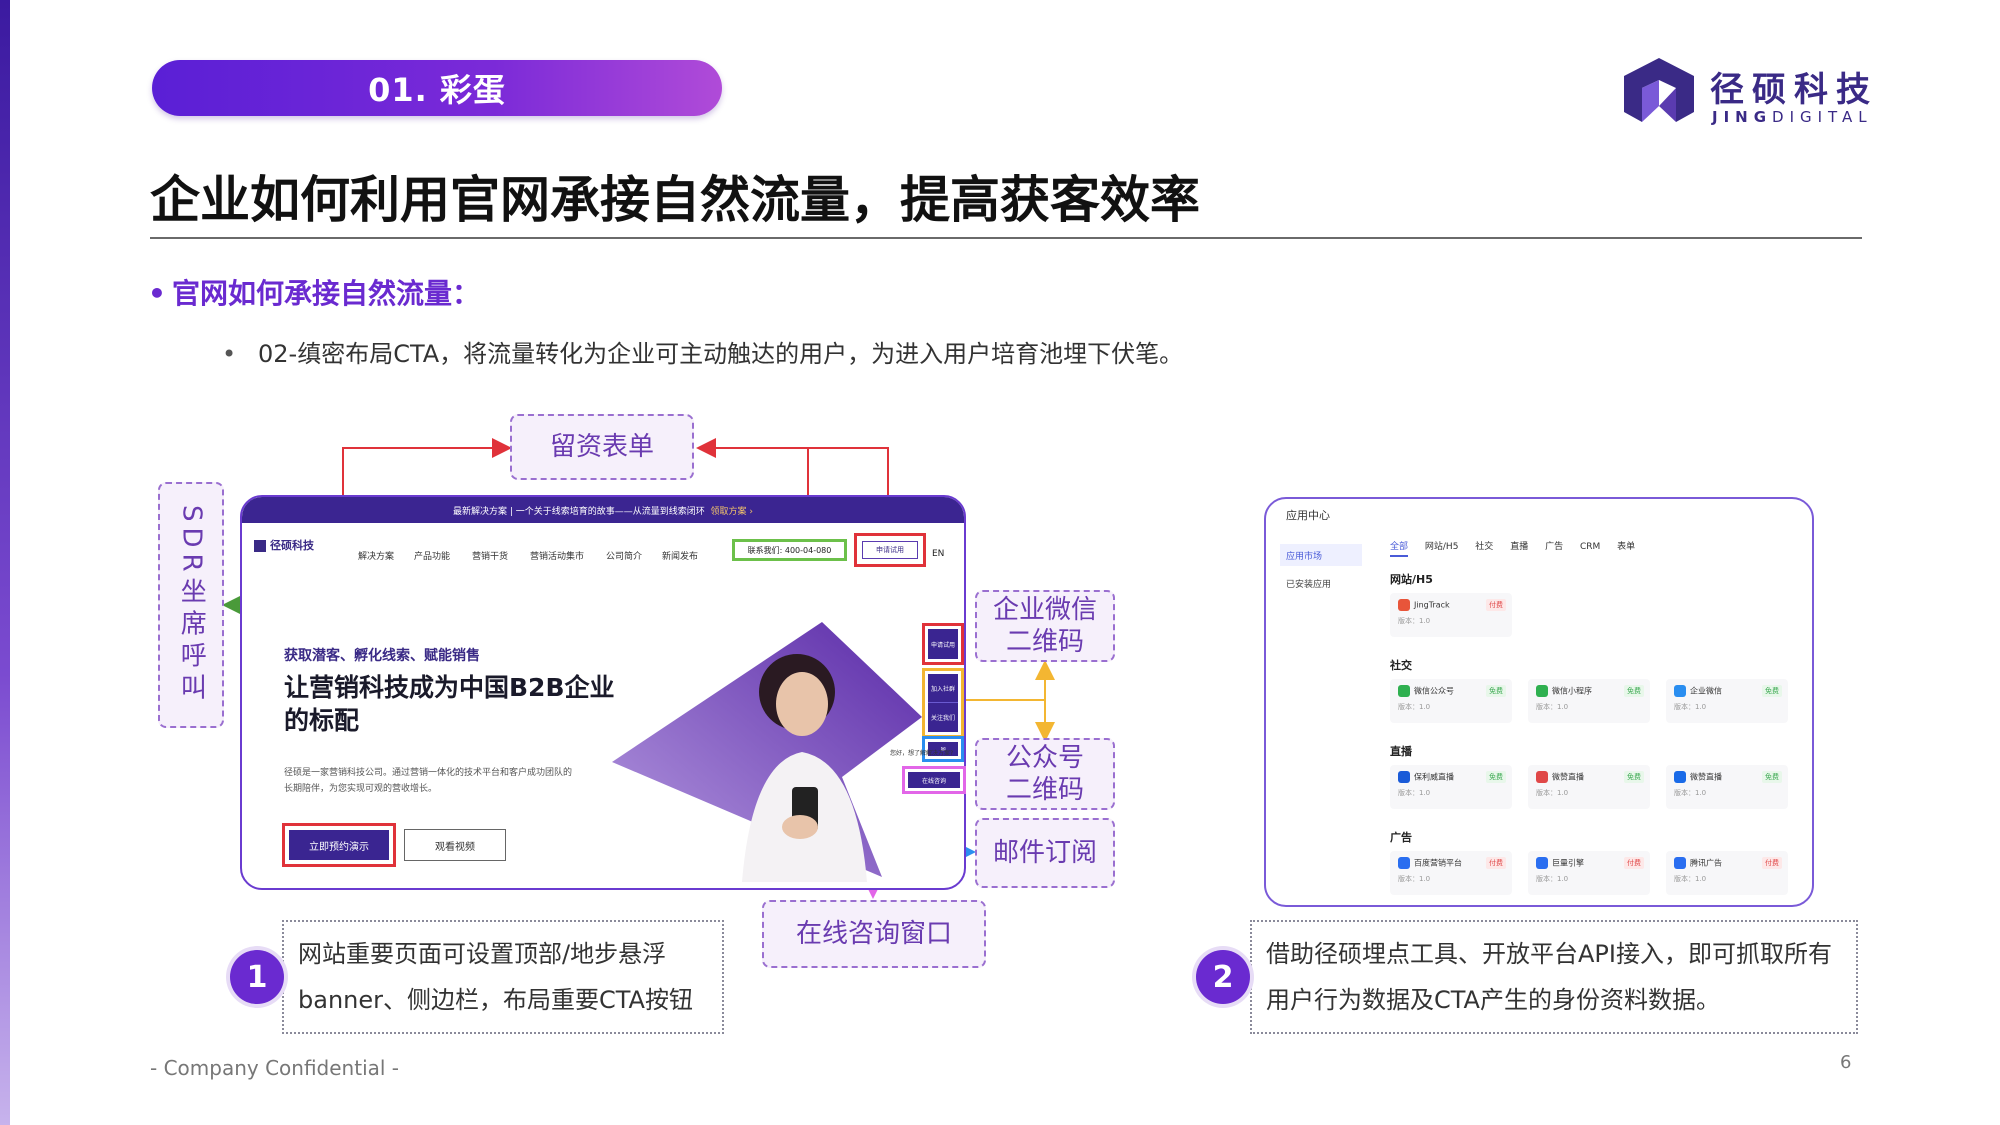 This screenshot has width=2000, height=1125. I want to click on label-lead-form: 留资表单, so click(602, 447).